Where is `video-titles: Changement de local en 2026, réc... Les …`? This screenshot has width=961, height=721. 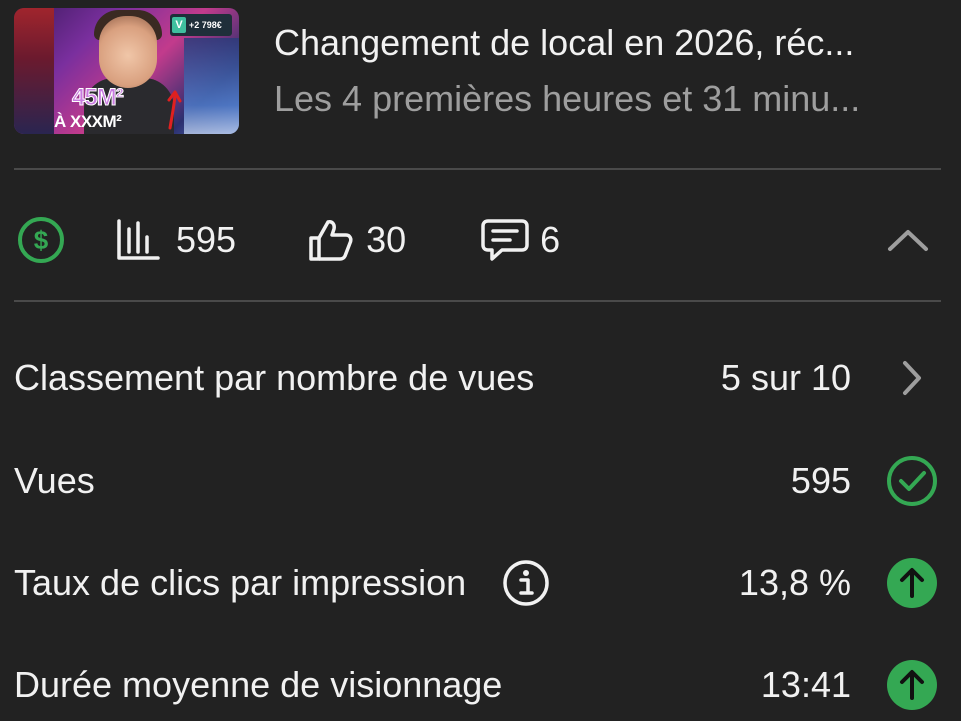 video-titles: Changement de local en 2026, réc... Les … is located at coordinates (609, 72).